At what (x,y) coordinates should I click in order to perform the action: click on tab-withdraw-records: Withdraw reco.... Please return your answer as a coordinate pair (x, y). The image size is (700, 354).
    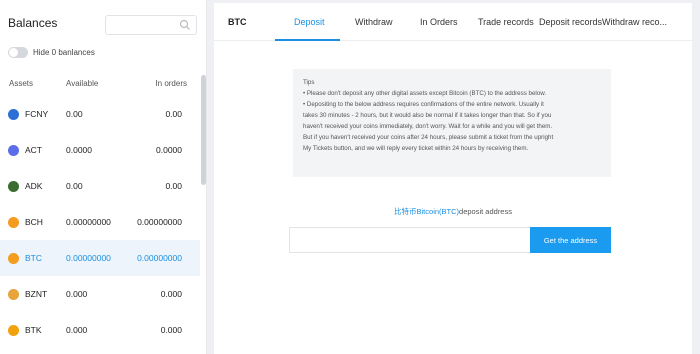
    Looking at the image, I should click on (634, 22).